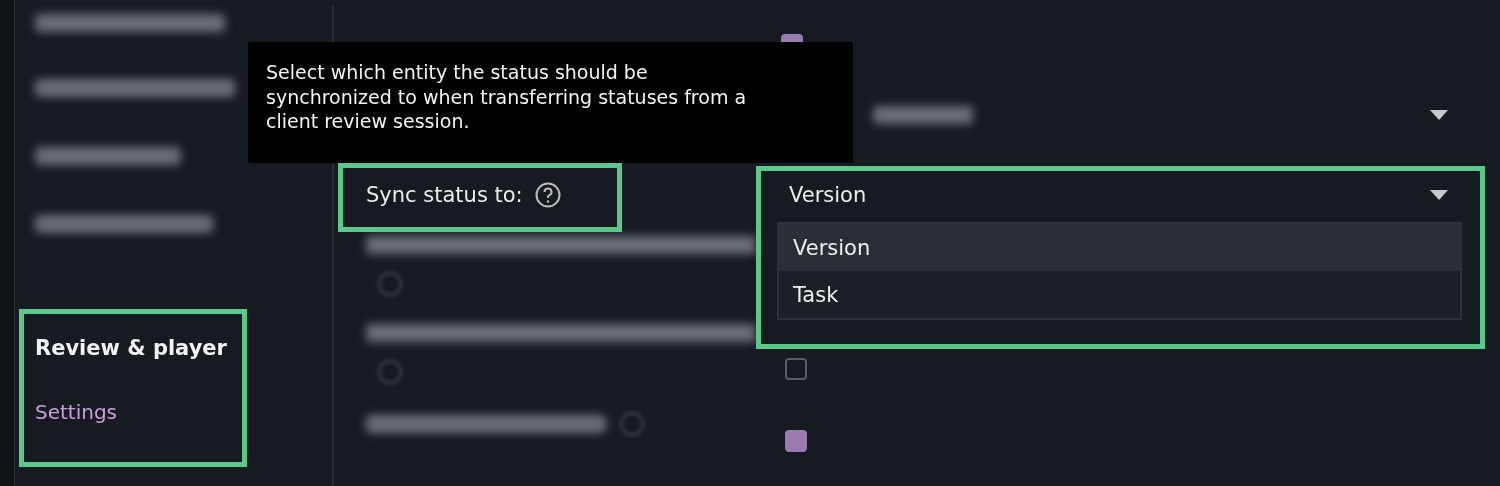  I want to click on setting-label: Sync status to:, so click(444, 195).